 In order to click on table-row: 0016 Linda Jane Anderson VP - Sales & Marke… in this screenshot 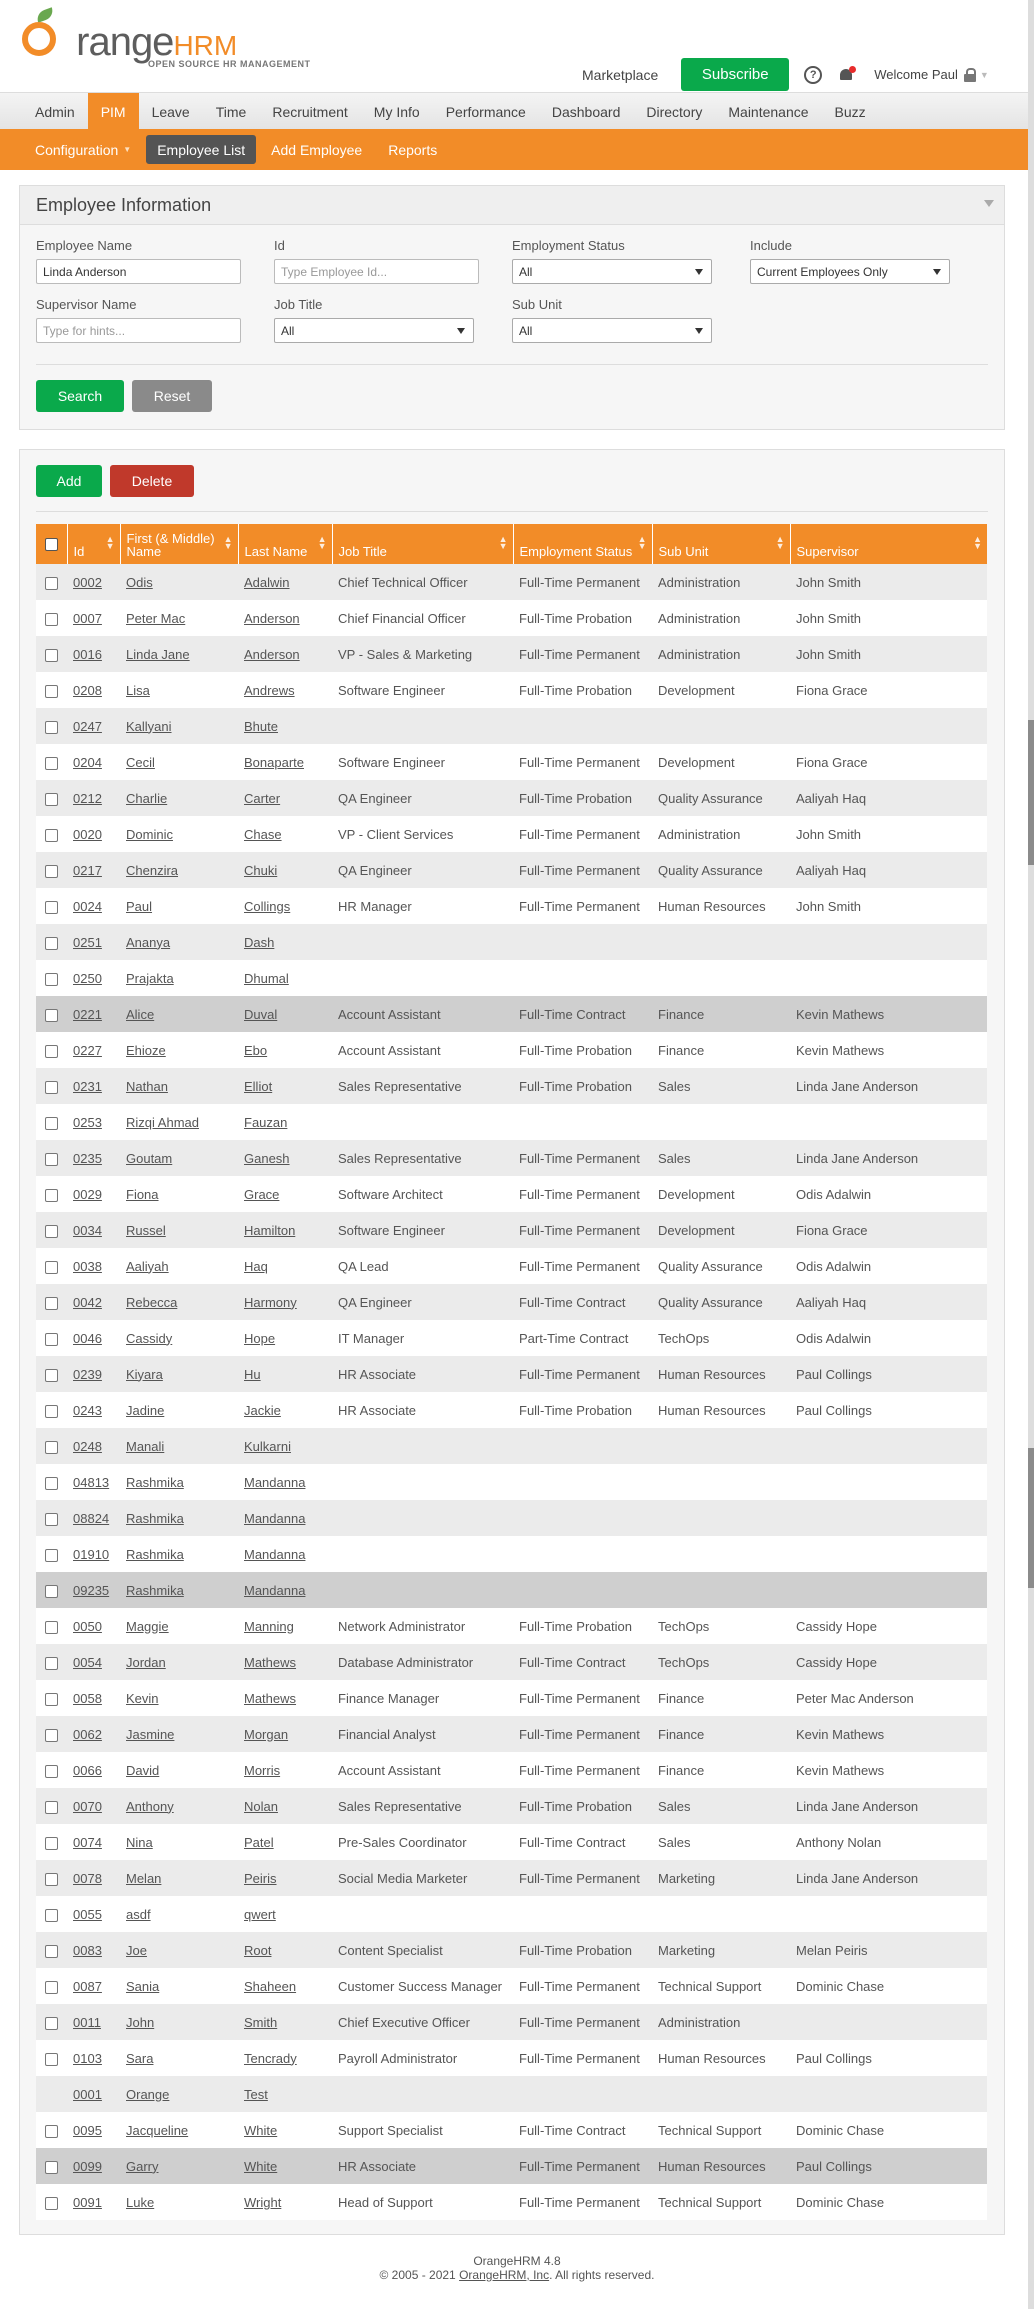, I will do `click(511, 654)`.